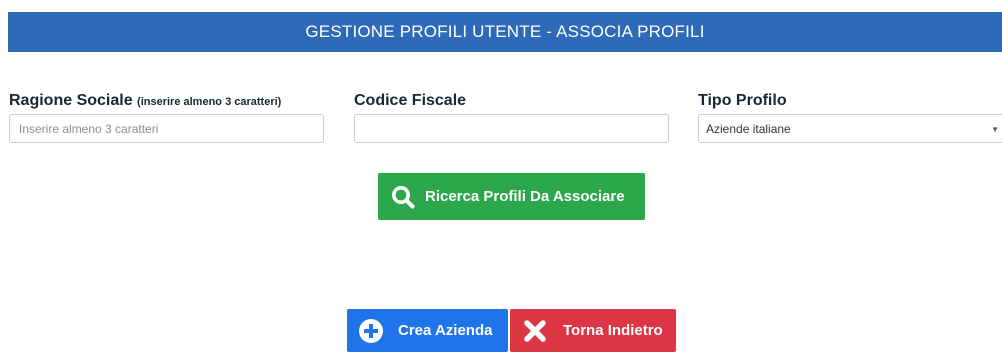 This screenshot has height=352, width=1002. What do you see at coordinates (995, 129) in the screenshot?
I see `chevron-down-icon: ▼` at bounding box center [995, 129].